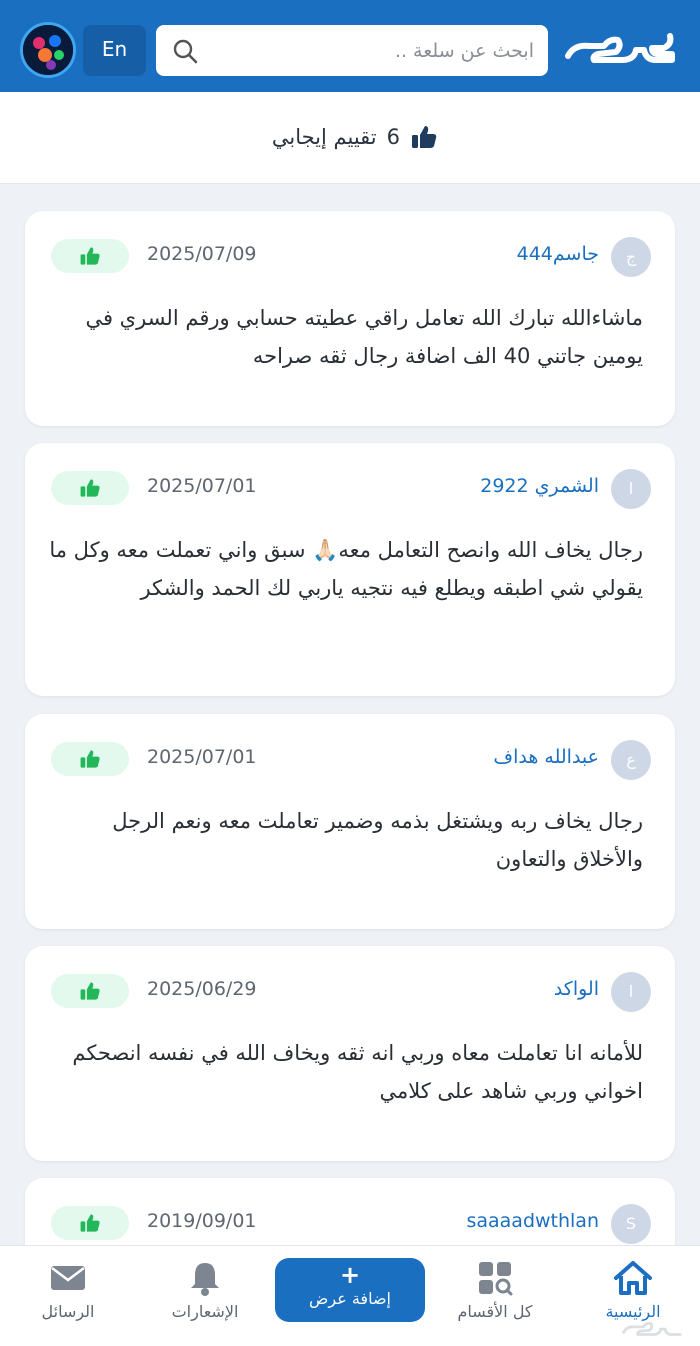  I want to click on top-bar: En, so click(350, 46).